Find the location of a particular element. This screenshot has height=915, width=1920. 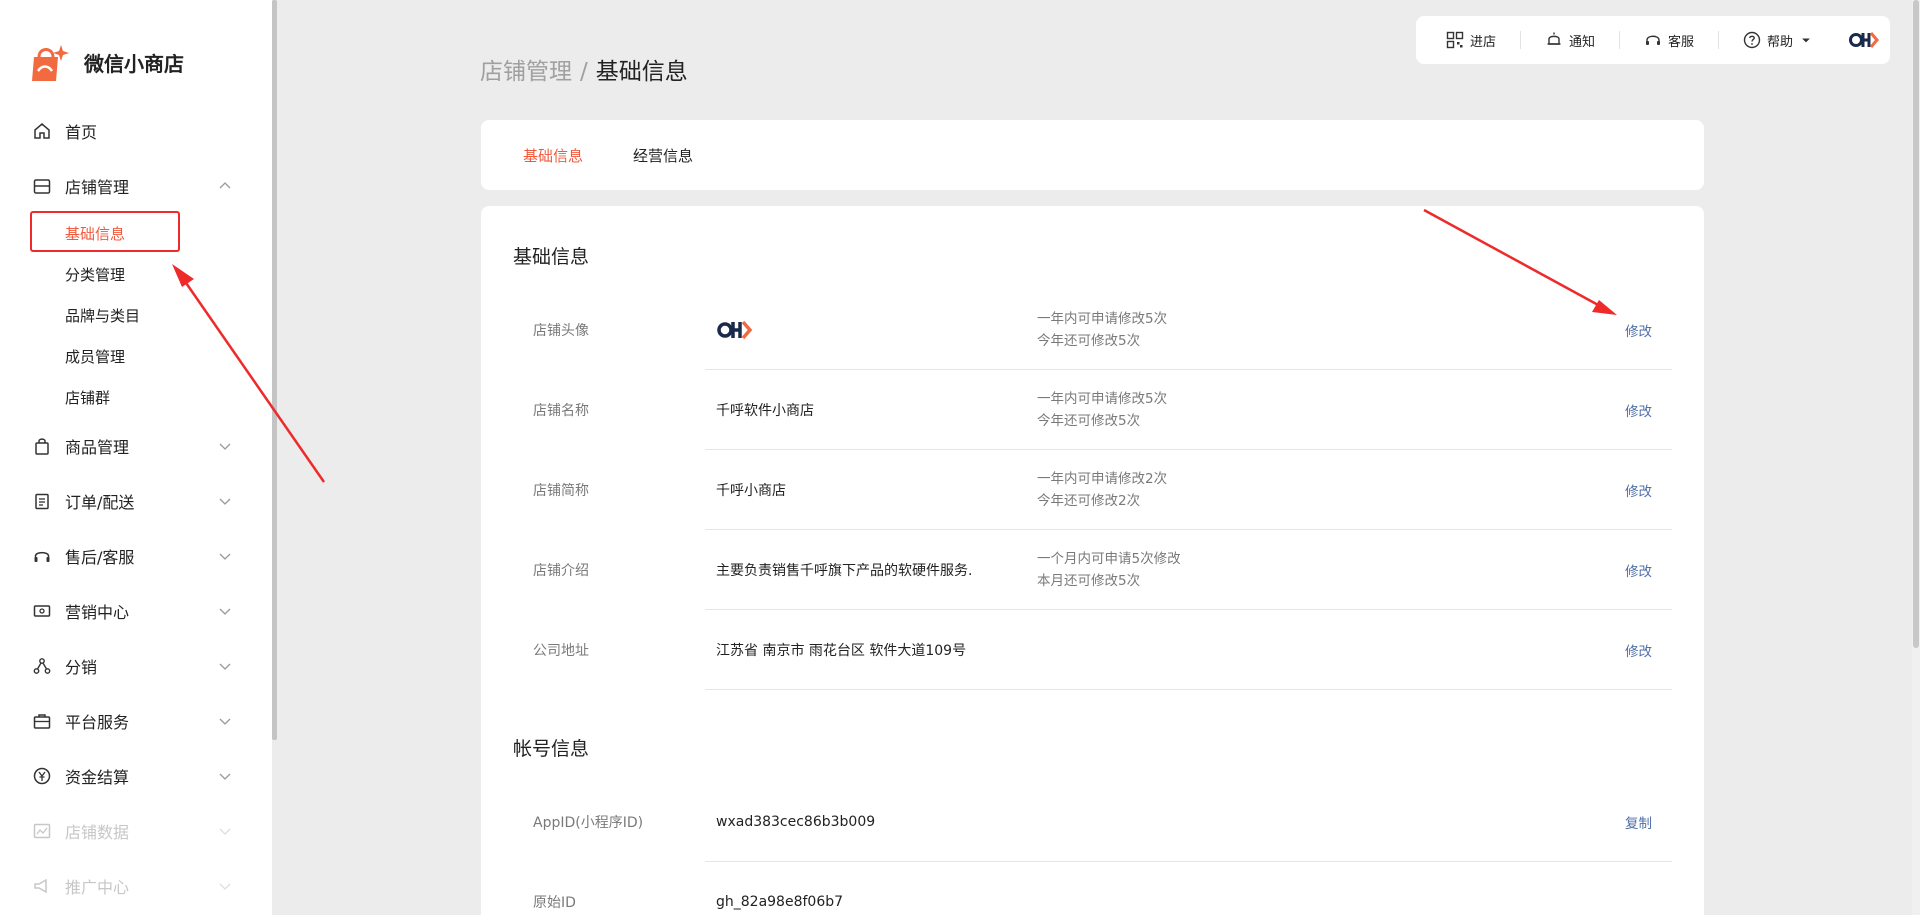

sidebar-item-store-data: 店铺数据 is located at coordinates (136, 830).